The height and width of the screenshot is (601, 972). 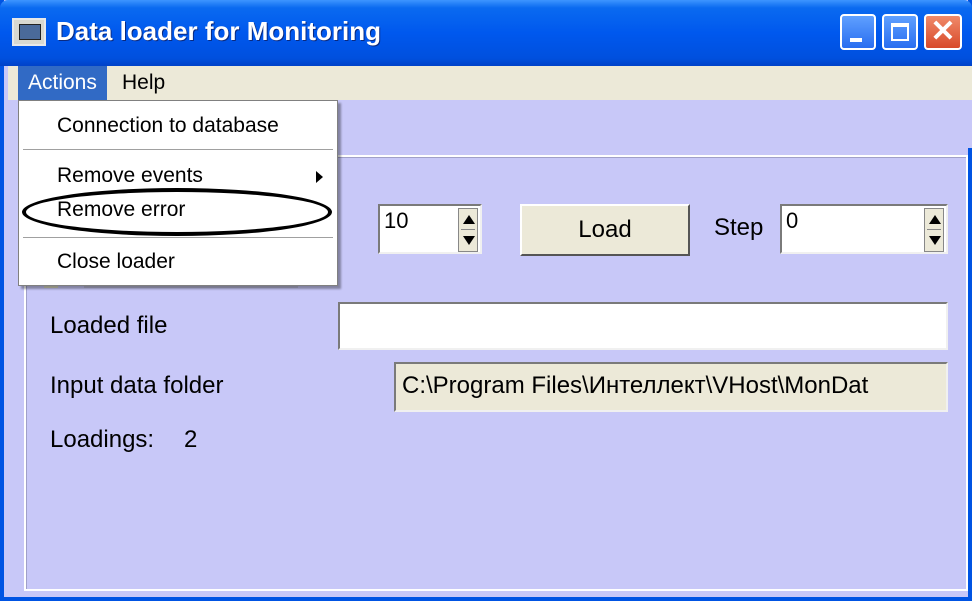 What do you see at coordinates (864, 229) in the screenshot?
I see `step-spinner: 0` at bounding box center [864, 229].